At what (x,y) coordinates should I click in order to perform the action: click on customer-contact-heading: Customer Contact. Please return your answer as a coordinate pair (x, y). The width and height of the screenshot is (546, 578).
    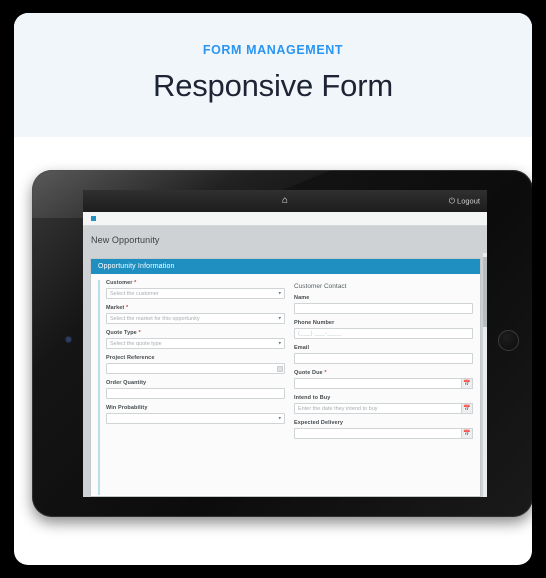
    Looking at the image, I should click on (320, 286).